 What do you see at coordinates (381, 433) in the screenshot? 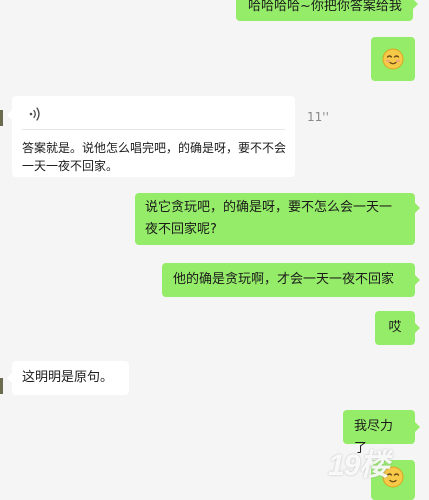
I see `sent-message-bubble: 我尽力了` at bounding box center [381, 433].